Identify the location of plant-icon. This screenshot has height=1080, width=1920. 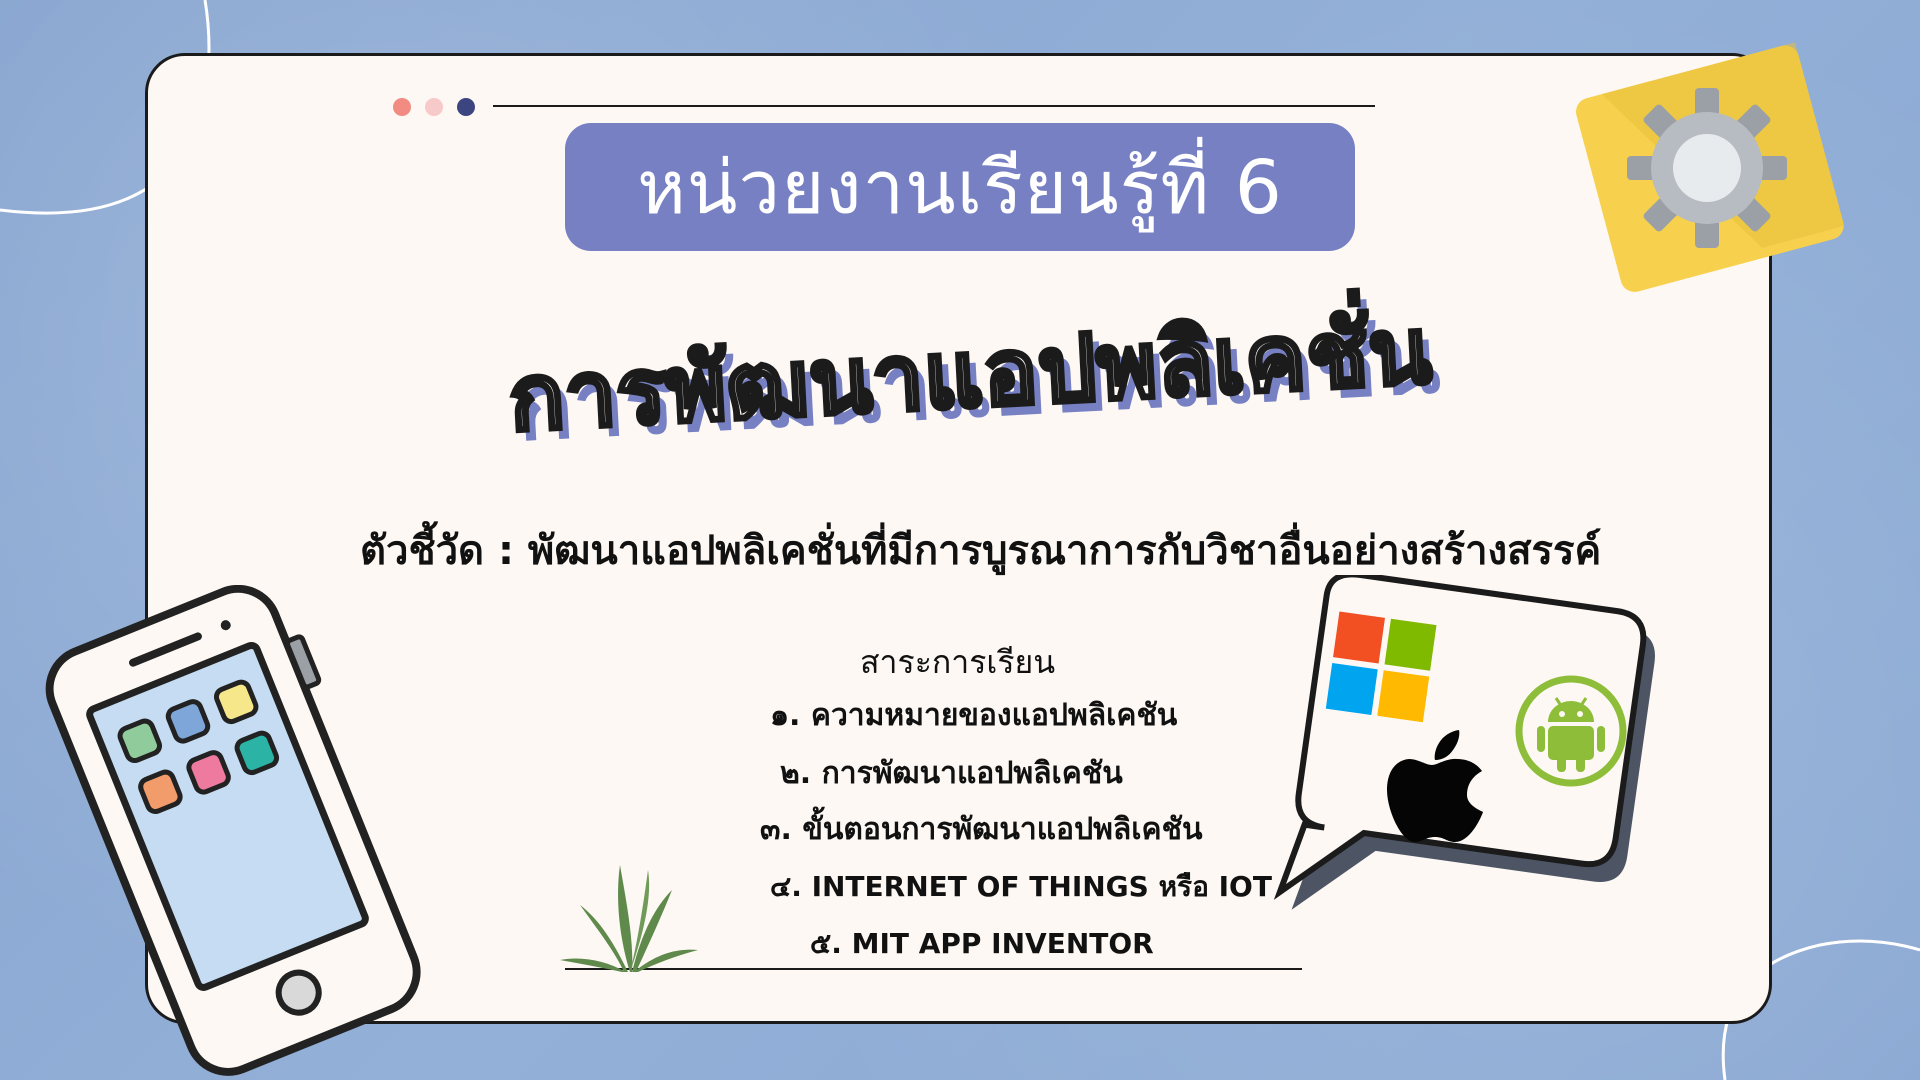
(629, 918).